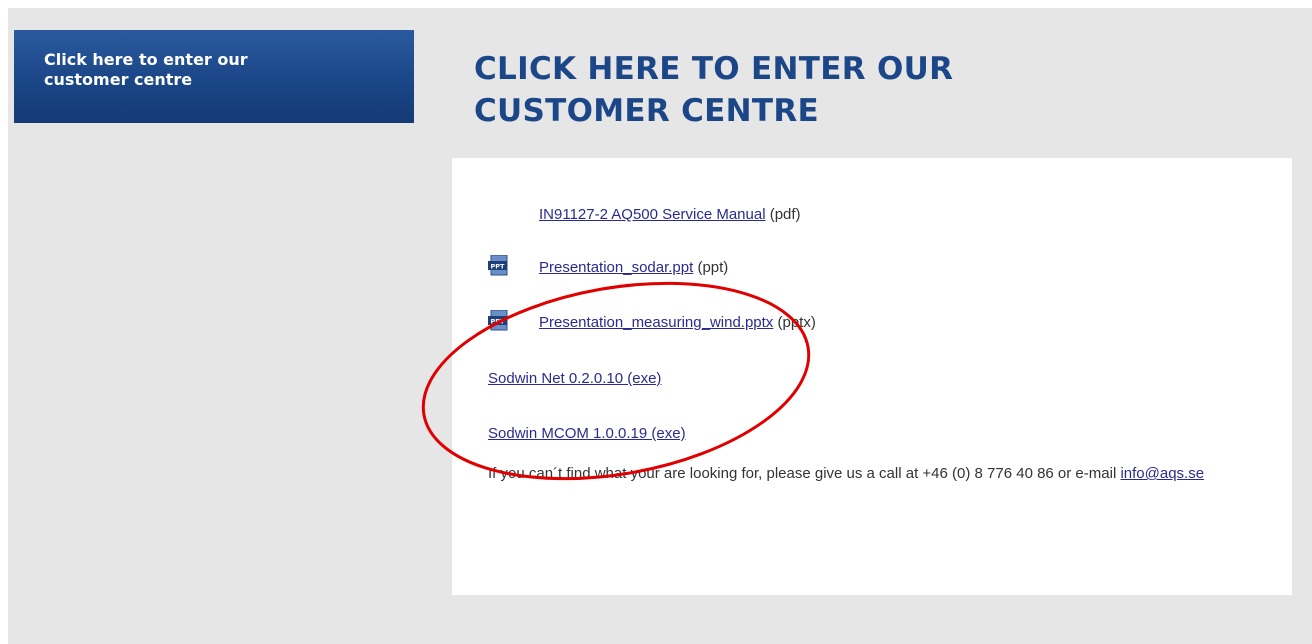 The image size is (1312, 644). Describe the element at coordinates (713, 267) in the screenshot. I see `file-type-label: (ppt)` at that location.